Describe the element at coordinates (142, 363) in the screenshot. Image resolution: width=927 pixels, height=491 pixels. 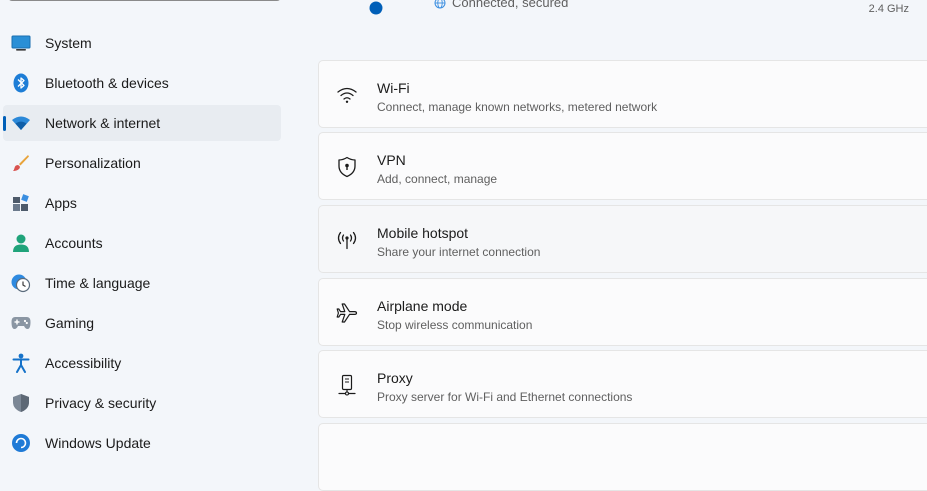
I see `sidebar-item-accessibility: Accessibility` at that location.